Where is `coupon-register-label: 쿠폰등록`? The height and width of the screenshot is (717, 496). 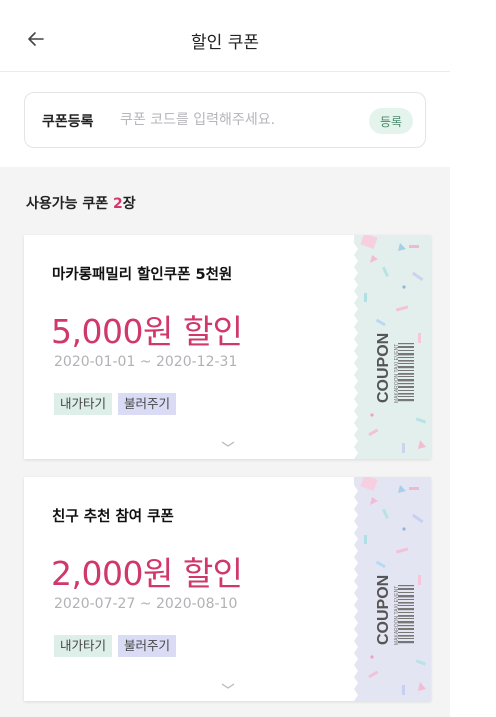 coupon-register-label: 쿠폰등록 is located at coordinates (68, 122).